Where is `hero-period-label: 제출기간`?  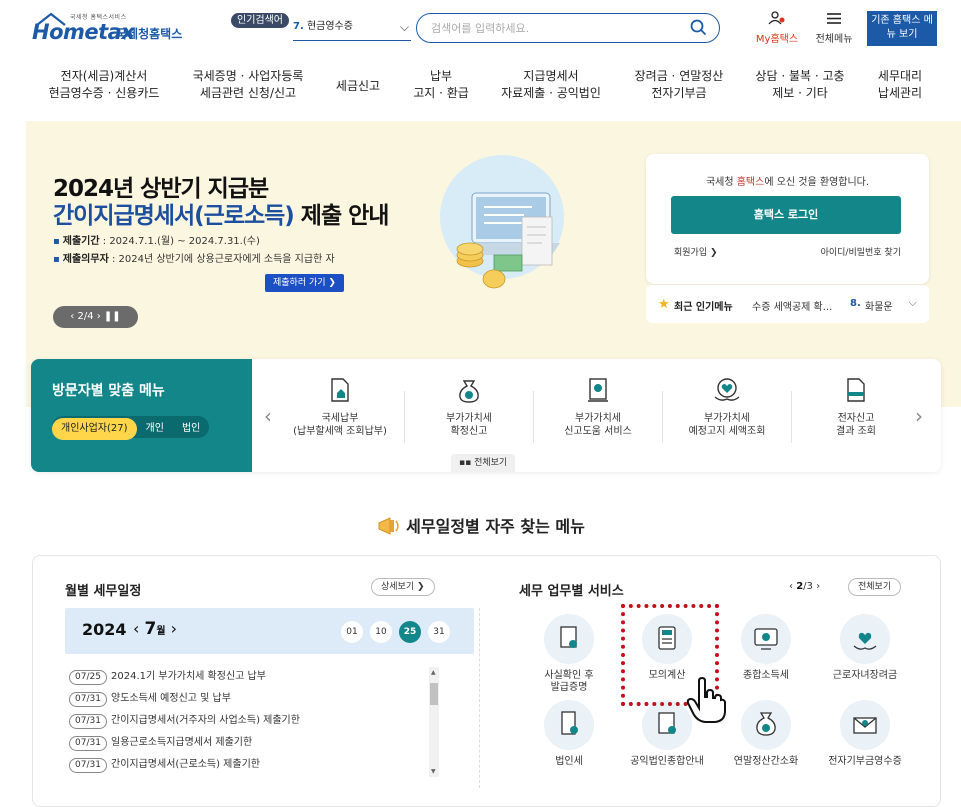
hero-period-label: 제출기간 is located at coordinates (81, 241).